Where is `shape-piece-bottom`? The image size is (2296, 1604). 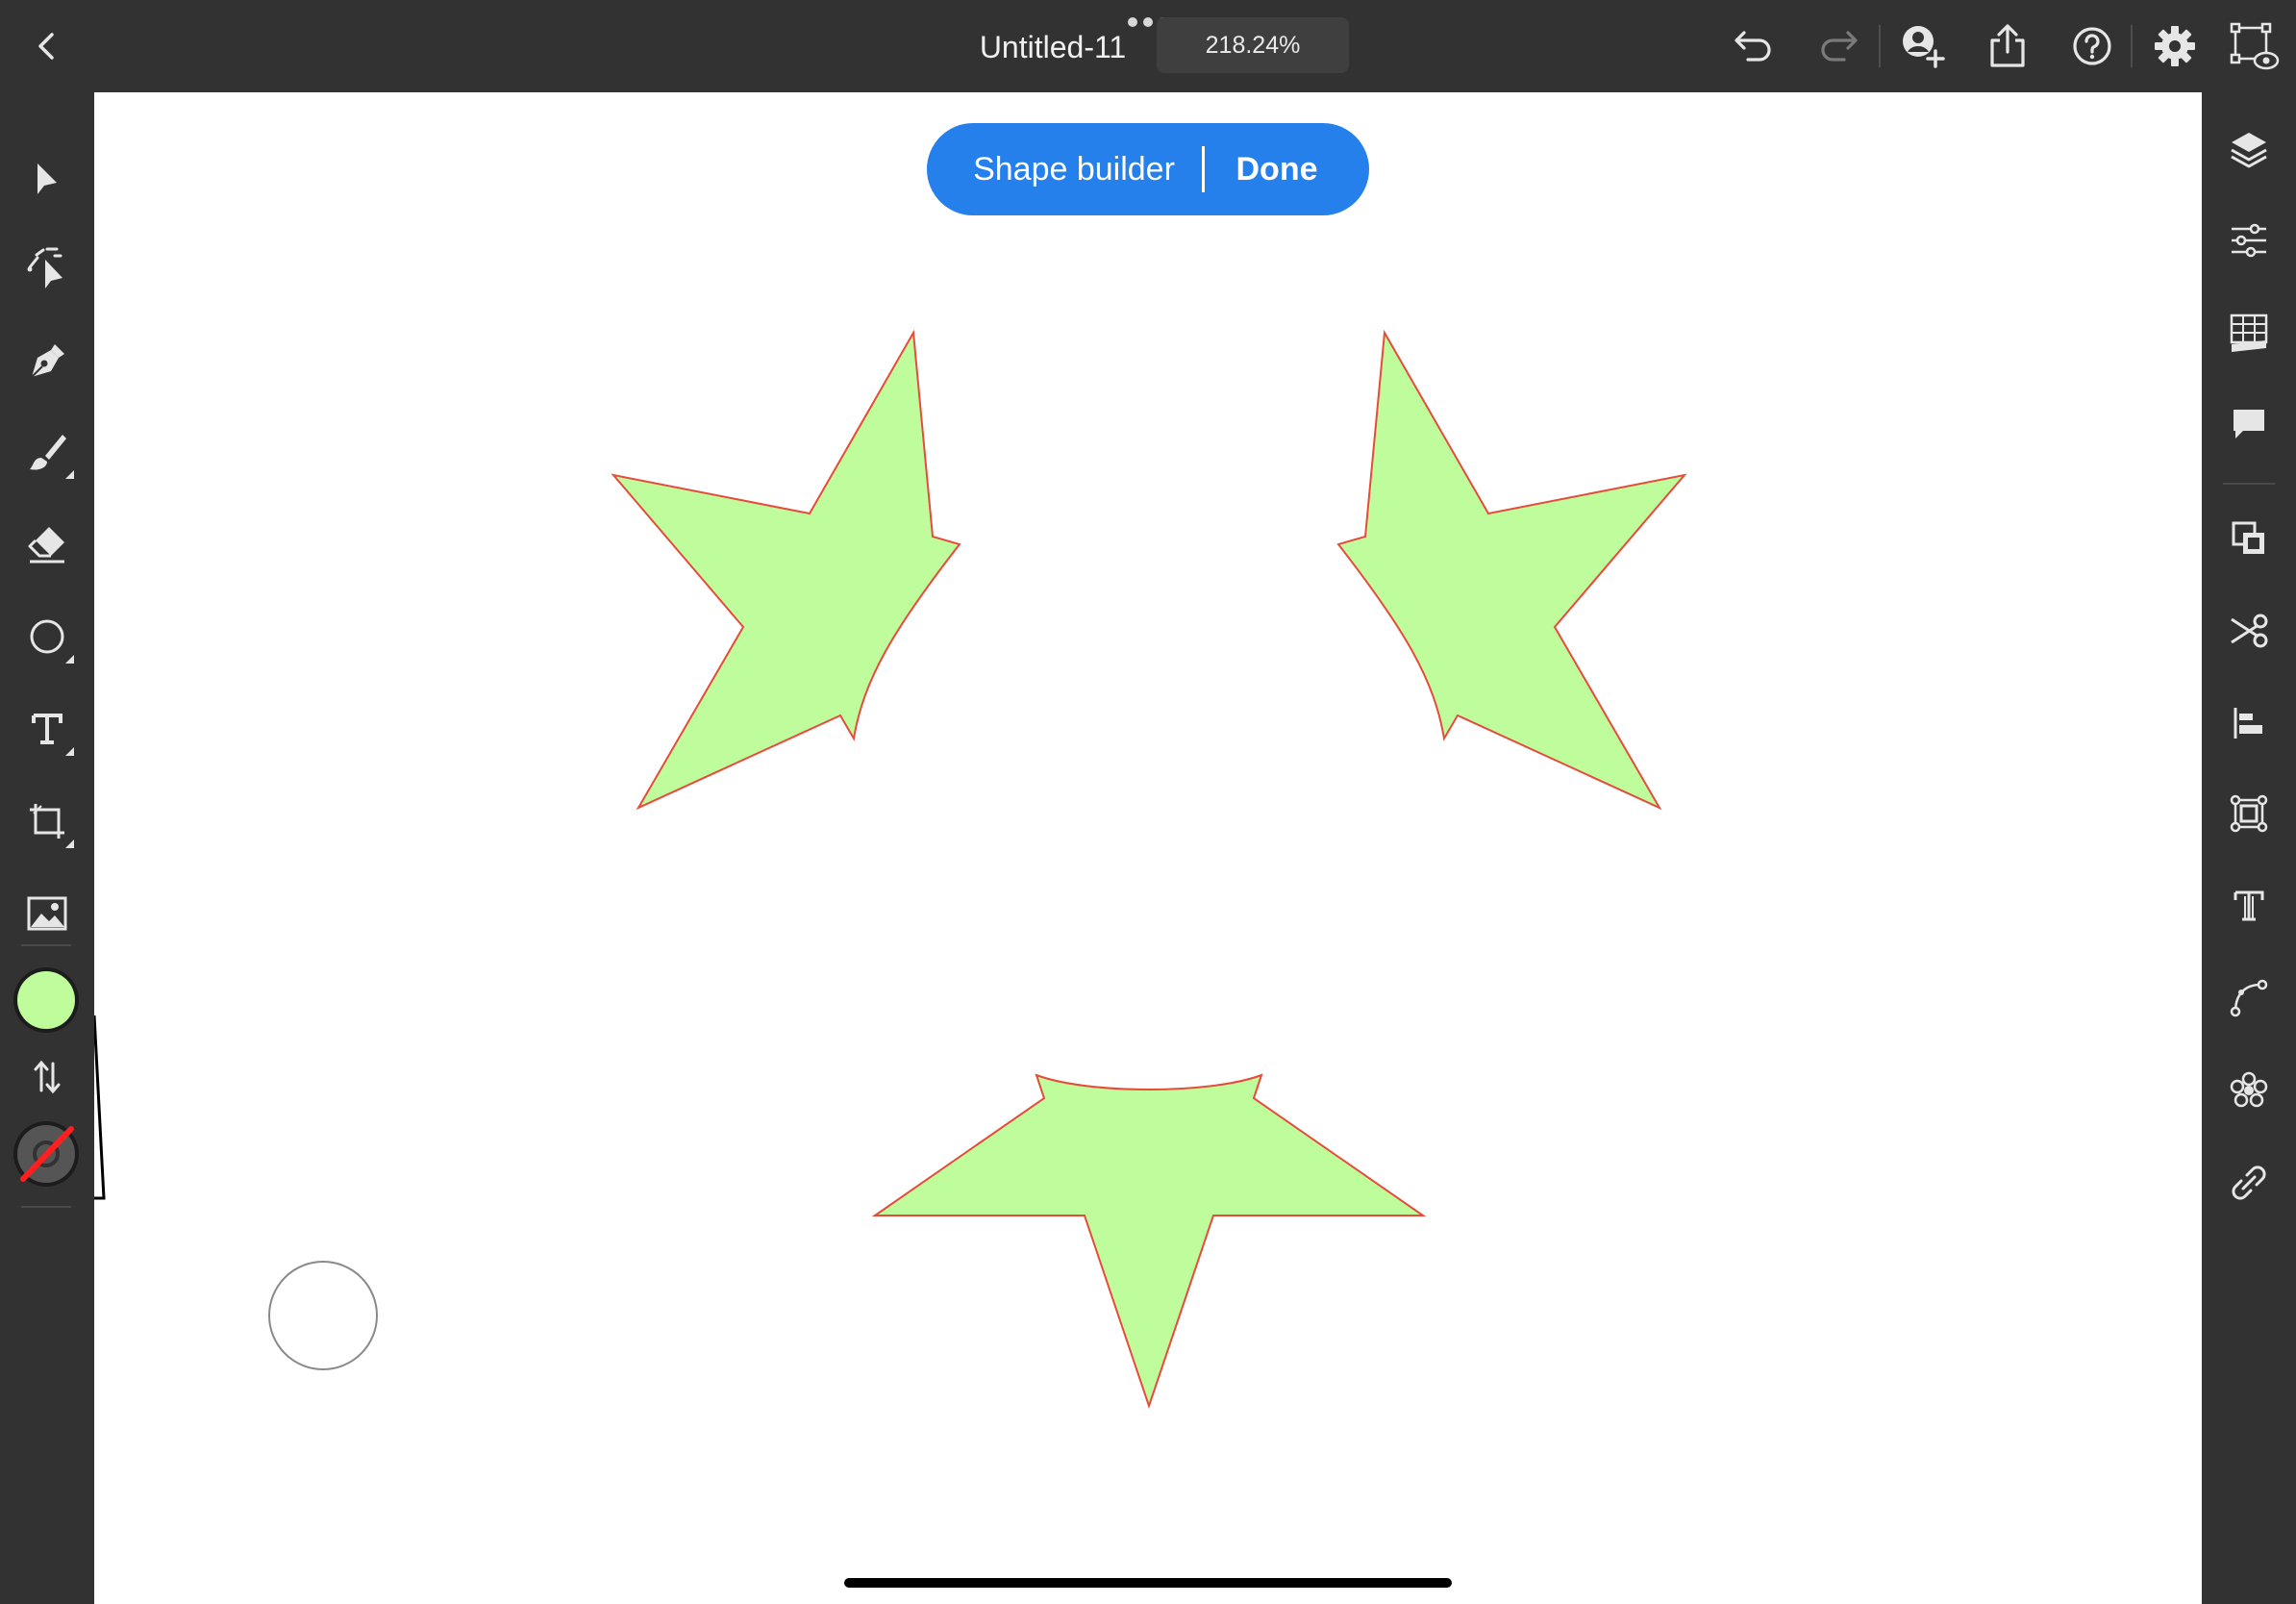
shape-piece-bottom is located at coordinates (1149, 1241).